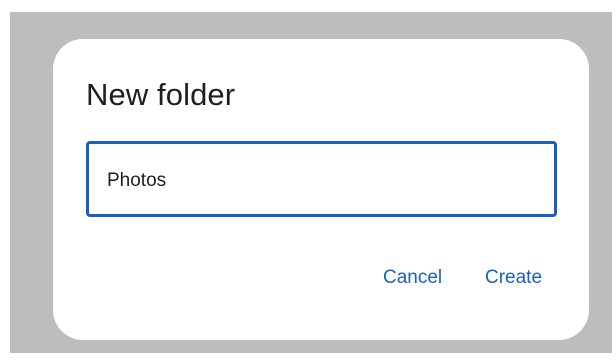  Describe the element at coordinates (161, 94) in the screenshot. I see `dialog-title: New folder` at that location.